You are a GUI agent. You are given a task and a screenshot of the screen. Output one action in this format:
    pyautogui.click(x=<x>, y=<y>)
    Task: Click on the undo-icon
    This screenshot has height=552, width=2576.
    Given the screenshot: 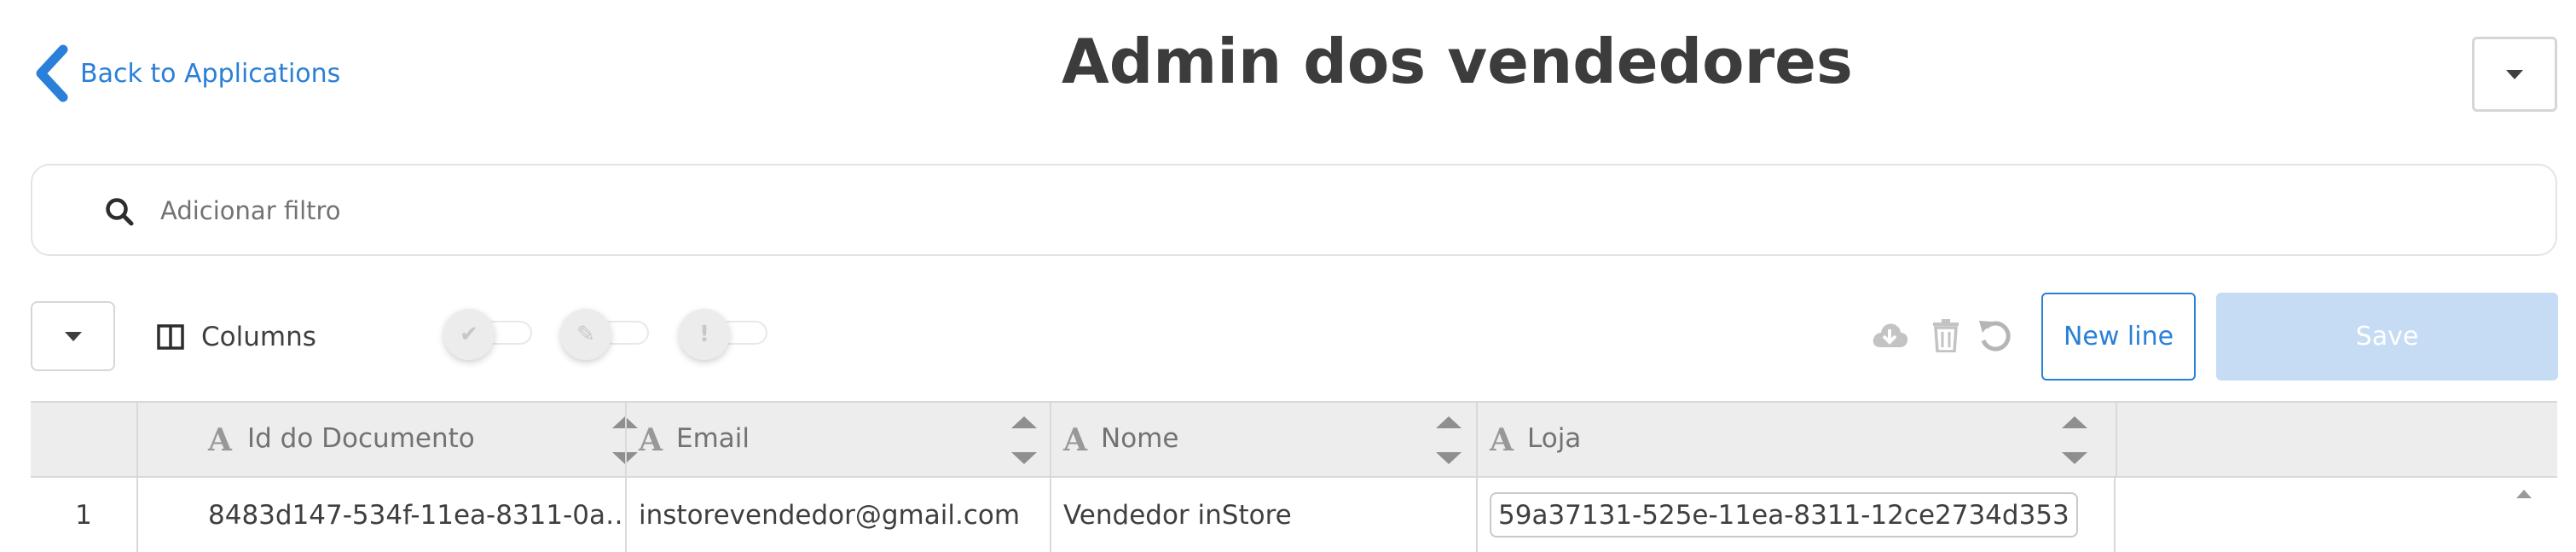 What is the action you would take?
    pyautogui.click(x=1995, y=336)
    